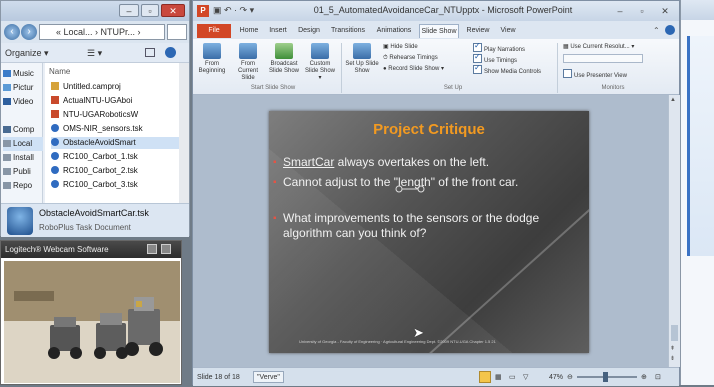  What do you see at coordinates (115, 129) in the screenshot?
I see `file-item: OMS-NIR_sensors.tsk` at bounding box center [115, 129].